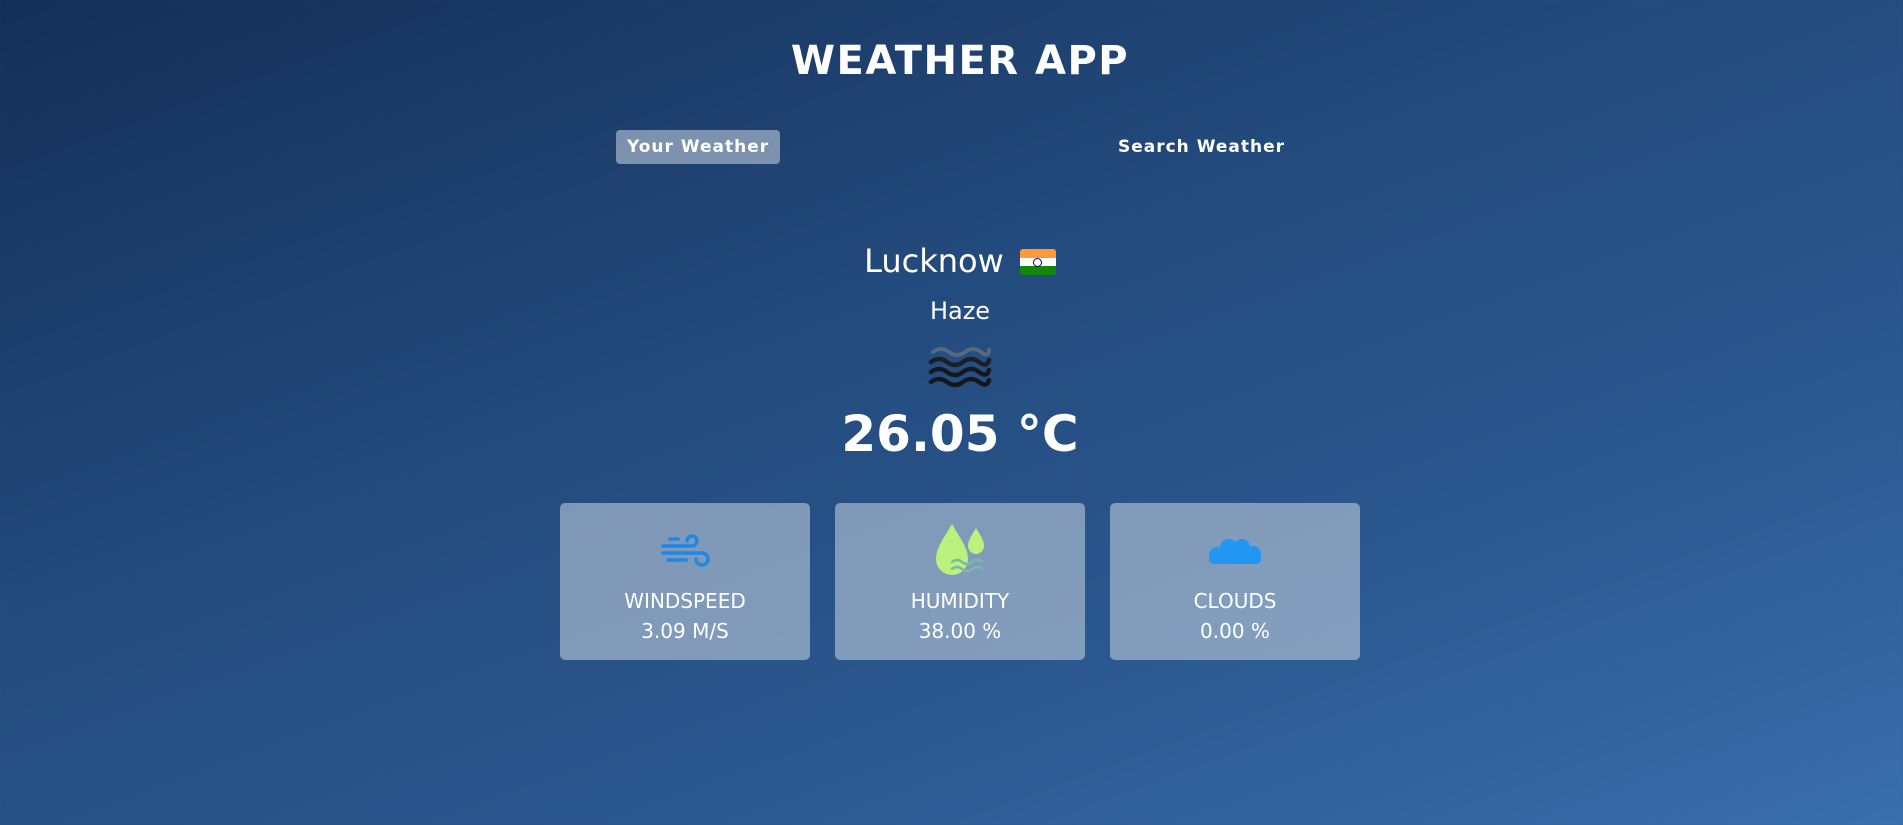 The image size is (1903, 825). I want to click on humidity-value: 38.00 %, so click(960, 631).